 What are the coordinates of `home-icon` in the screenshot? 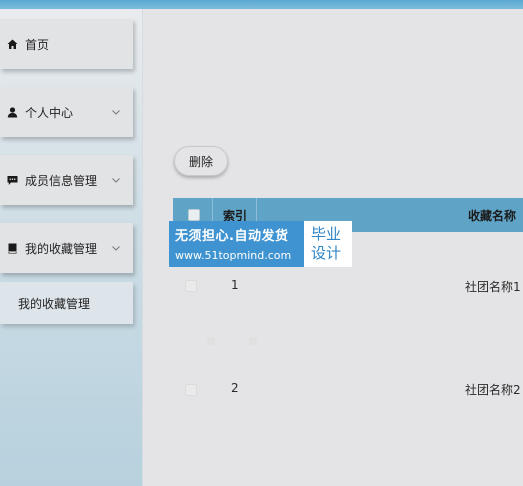 It's located at (12, 44).